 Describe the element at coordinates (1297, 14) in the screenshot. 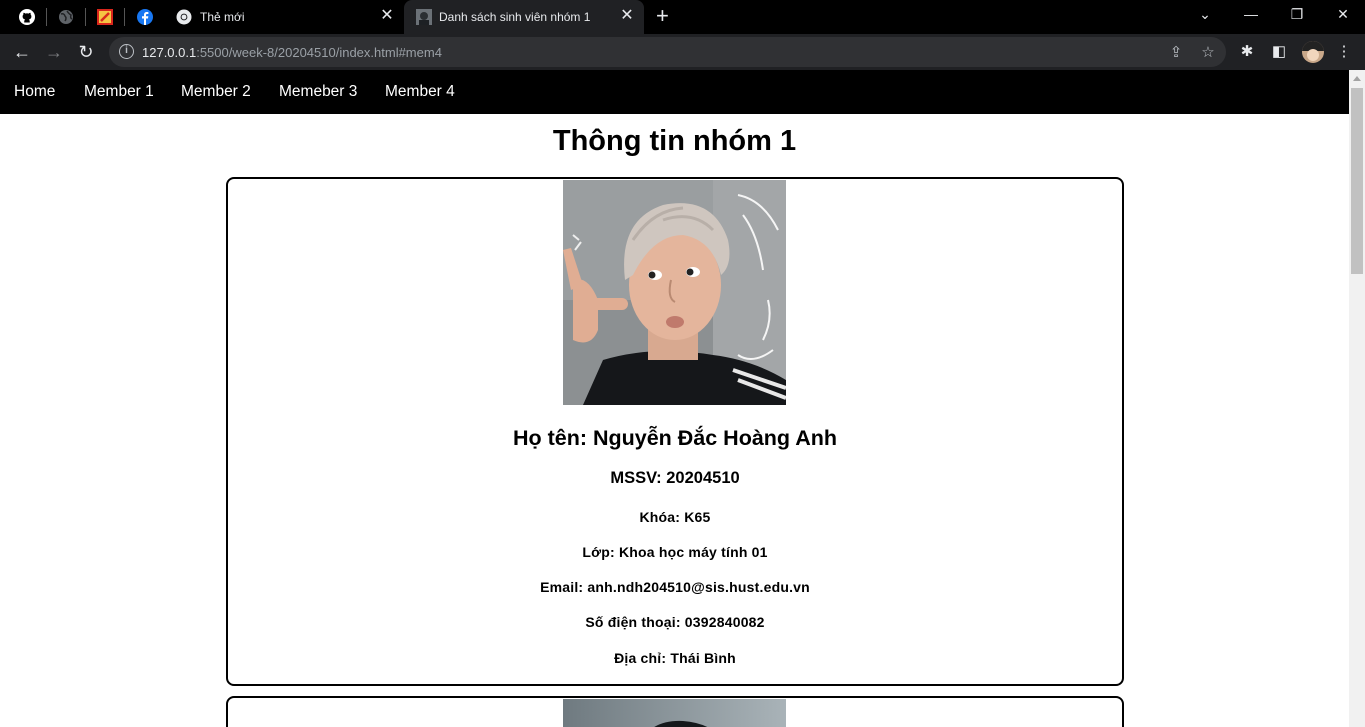

I see `restore-icon: ❐` at that location.